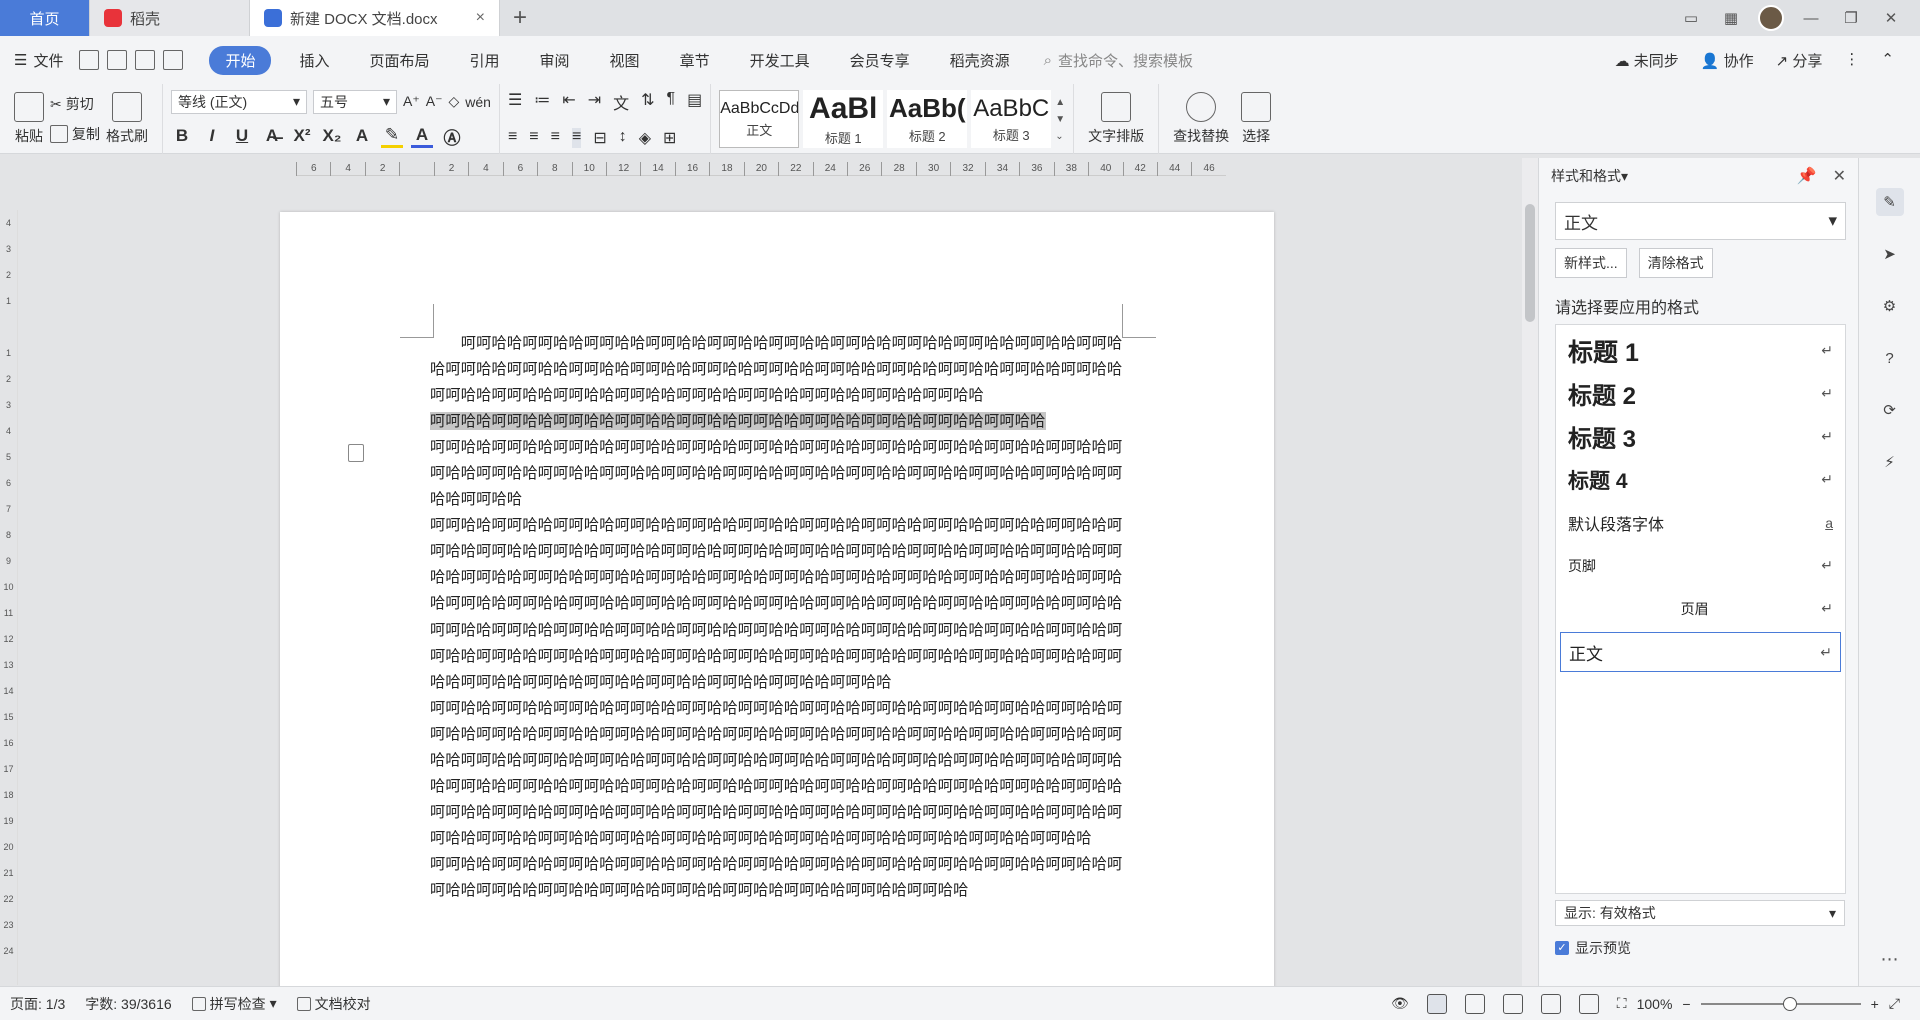 The height and width of the screenshot is (1020, 1920). What do you see at coordinates (1789, 1003) in the screenshot?
I see `zoom-slider-knob` at bounding box center [1789, 1003].